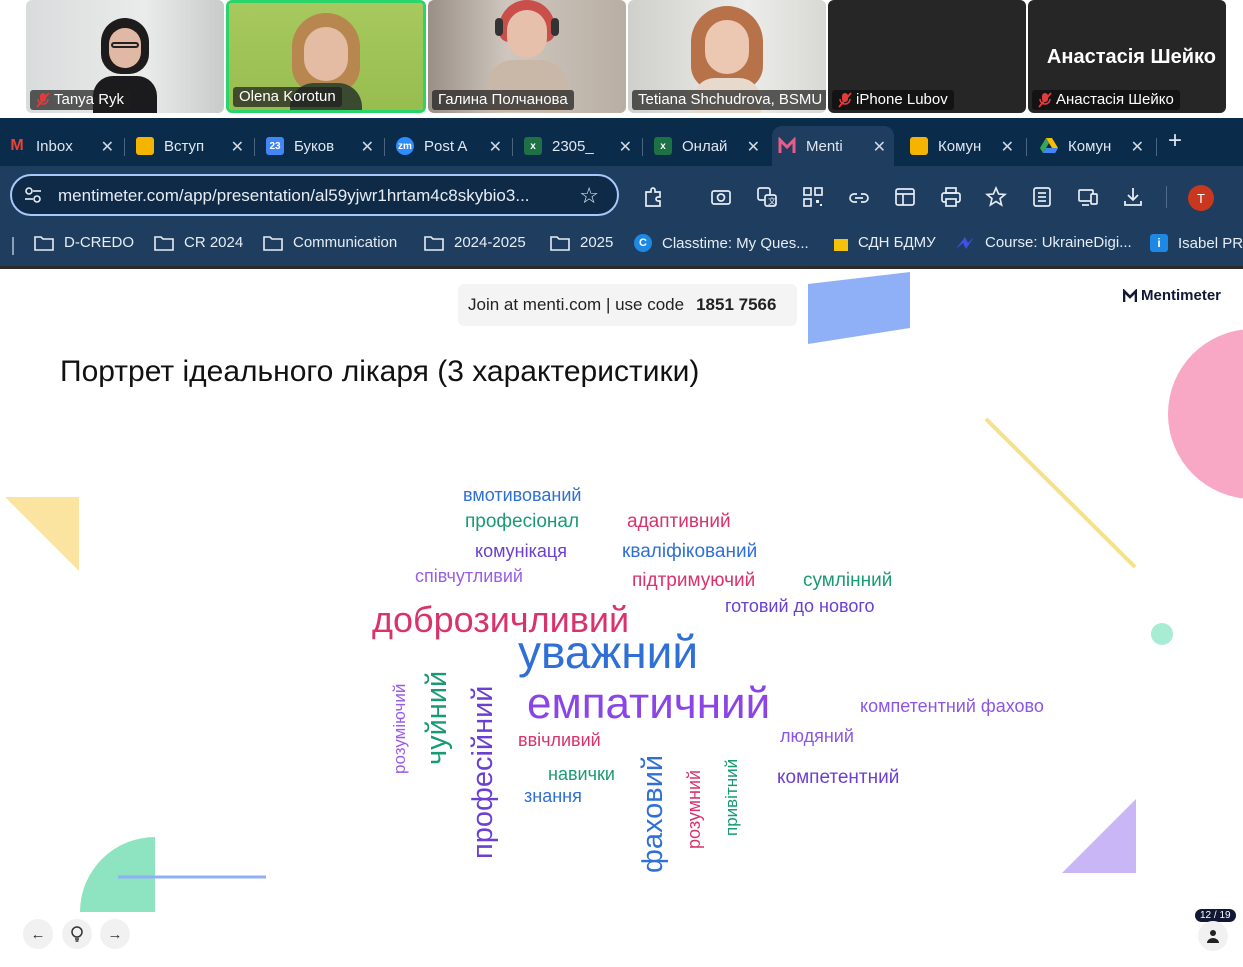  I want to click on participant-name-tag: Olena Korotun, so click(287, 97).